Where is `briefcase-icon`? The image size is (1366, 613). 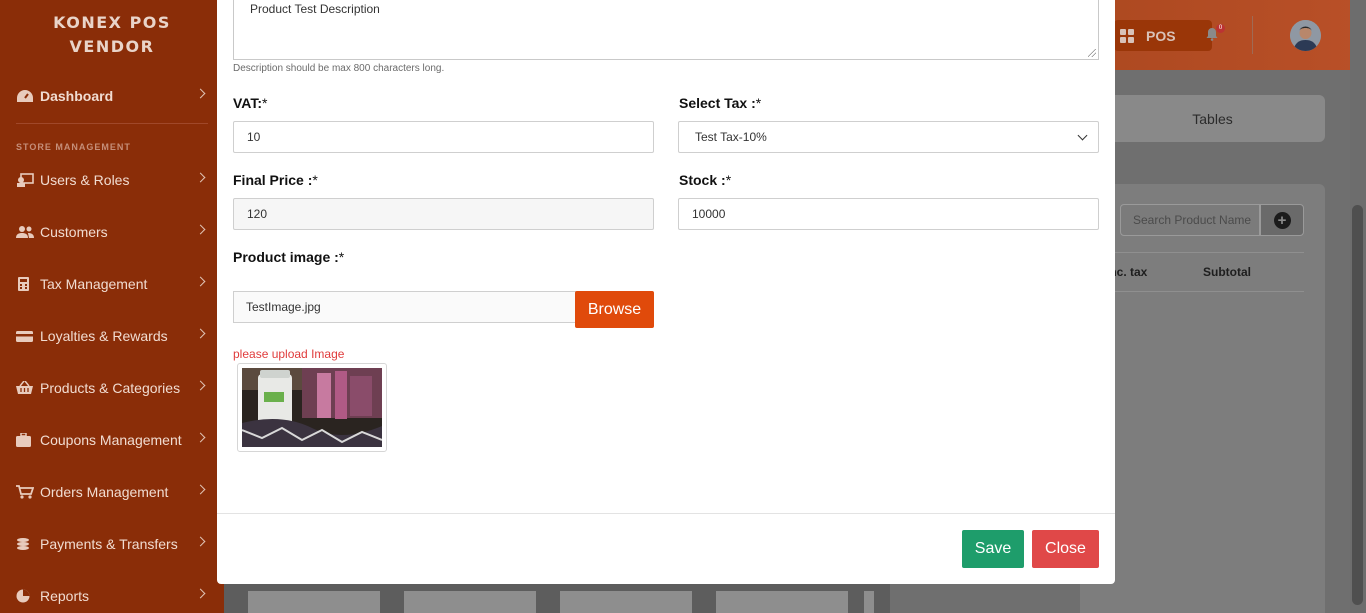
briefcase-icon is located at coordinates (23, 440).